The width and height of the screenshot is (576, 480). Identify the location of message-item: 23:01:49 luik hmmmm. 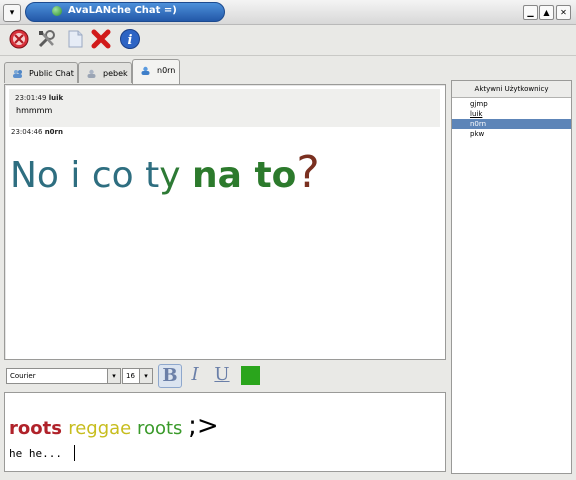
(224, 108).